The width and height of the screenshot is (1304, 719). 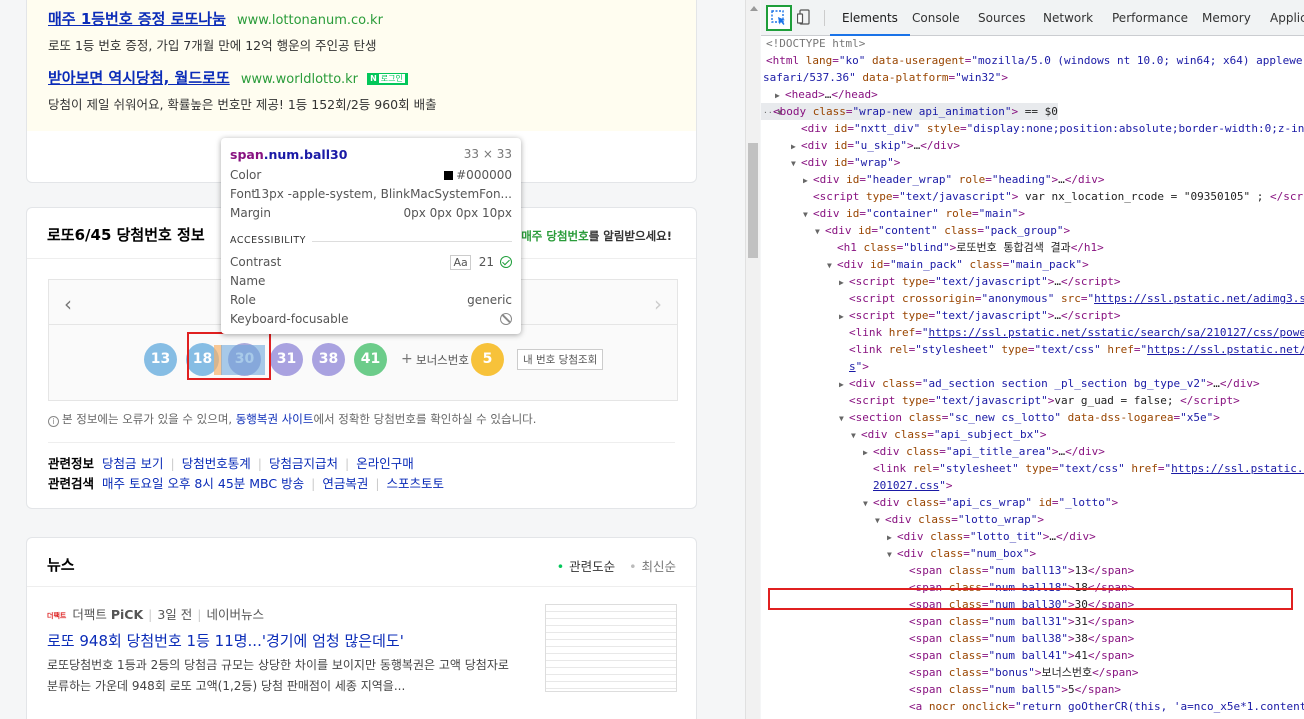 What do you see at coordinates (506, 319) in the screenshot?
I see `not-focusable-icon` at bounding box center [506, 319].